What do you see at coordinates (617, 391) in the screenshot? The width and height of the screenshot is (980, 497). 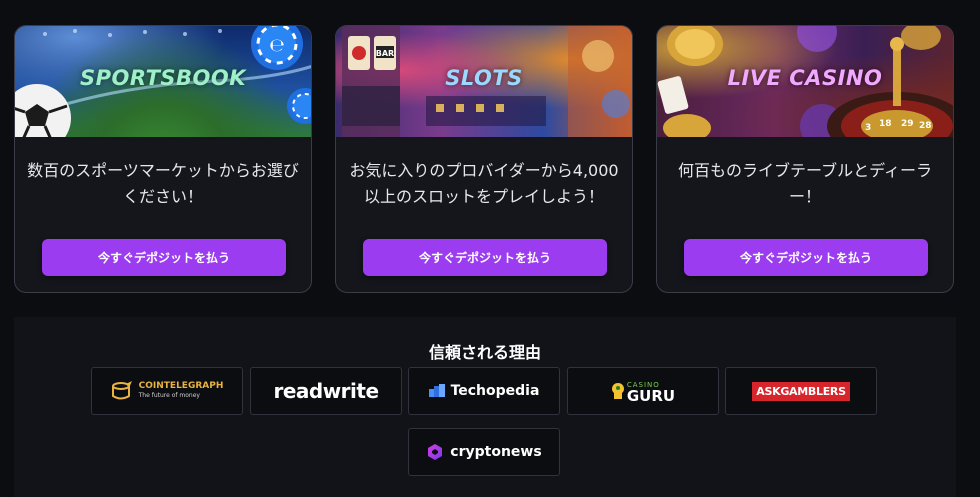 I see `casino-guru-logo-icon` at bounding box center [617, 391].